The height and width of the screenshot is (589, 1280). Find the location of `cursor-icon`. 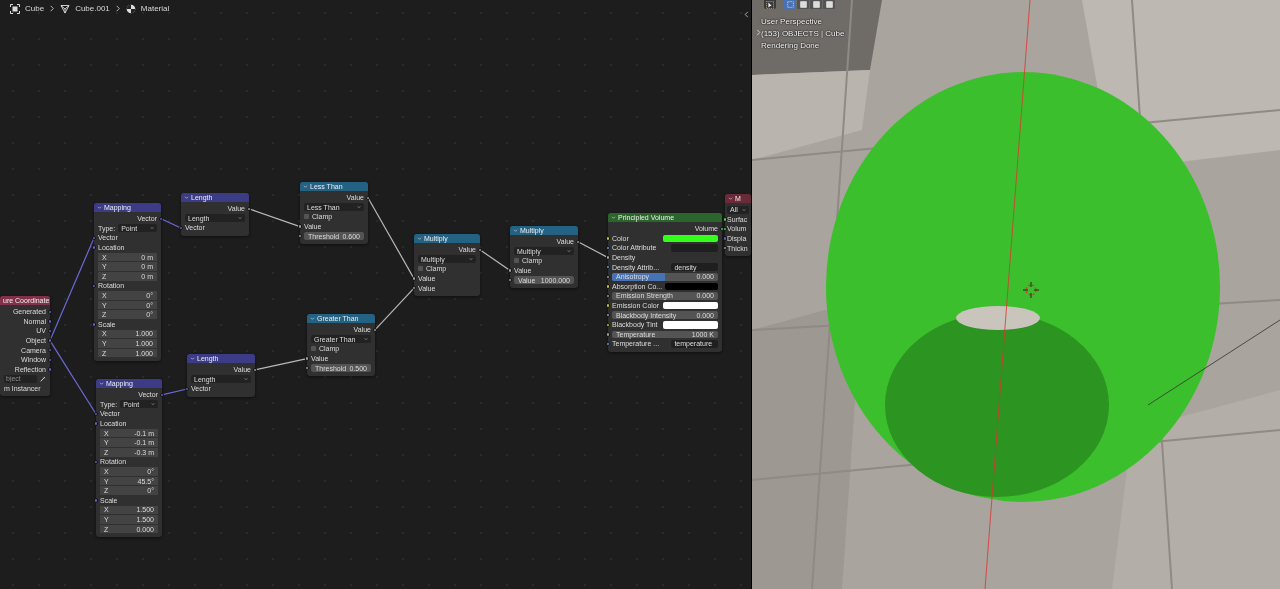

cursor-icon is located at coordinates (770, 4).